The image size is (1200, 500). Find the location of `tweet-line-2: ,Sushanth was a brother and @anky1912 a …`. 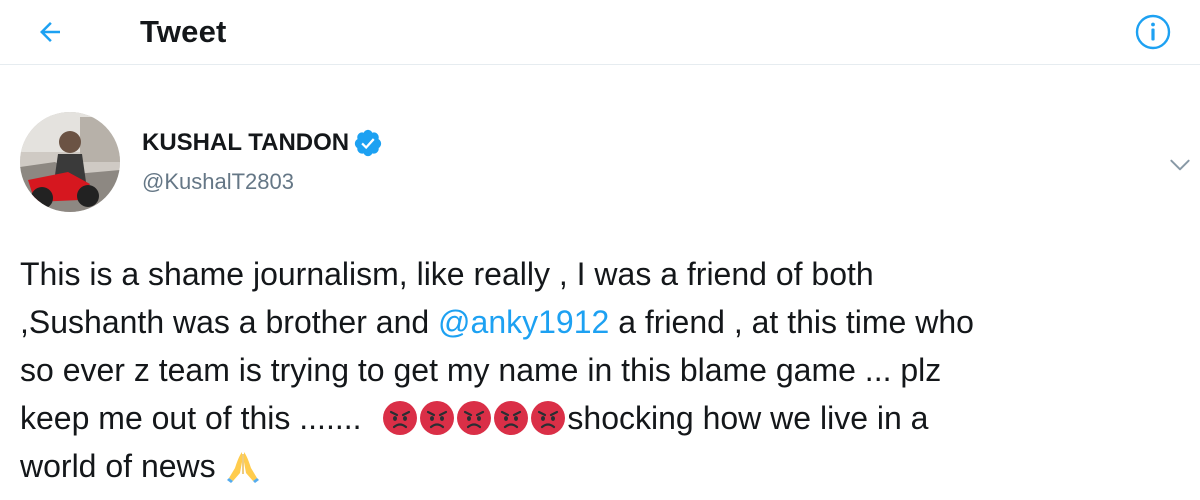

tweet-line-2: ,Sushanth was a brother and @anky1912 a … is located at coordinates (605, 322).